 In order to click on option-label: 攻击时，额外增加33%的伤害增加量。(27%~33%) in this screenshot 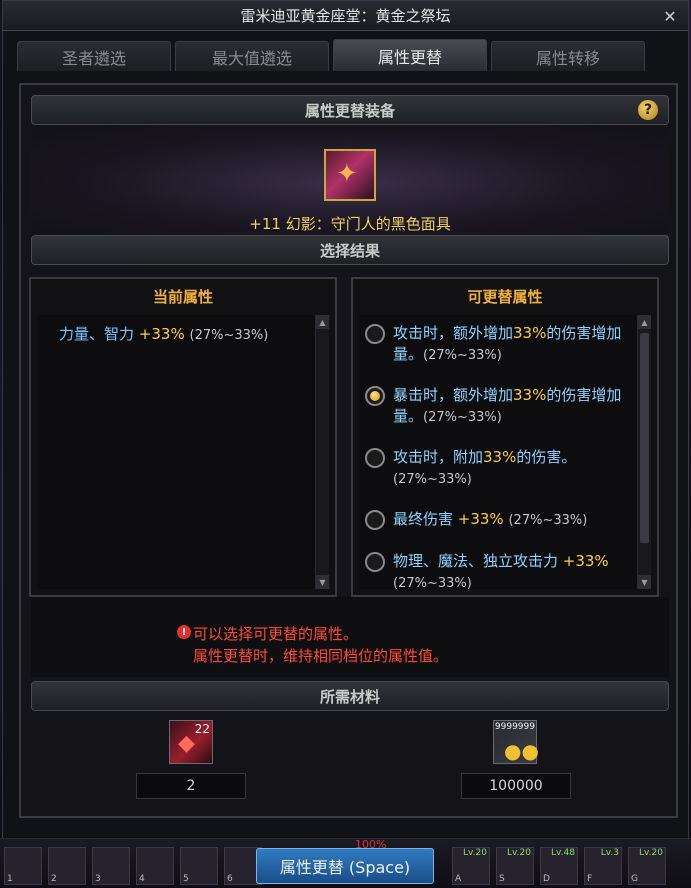, I will do `click(507, 343)`.